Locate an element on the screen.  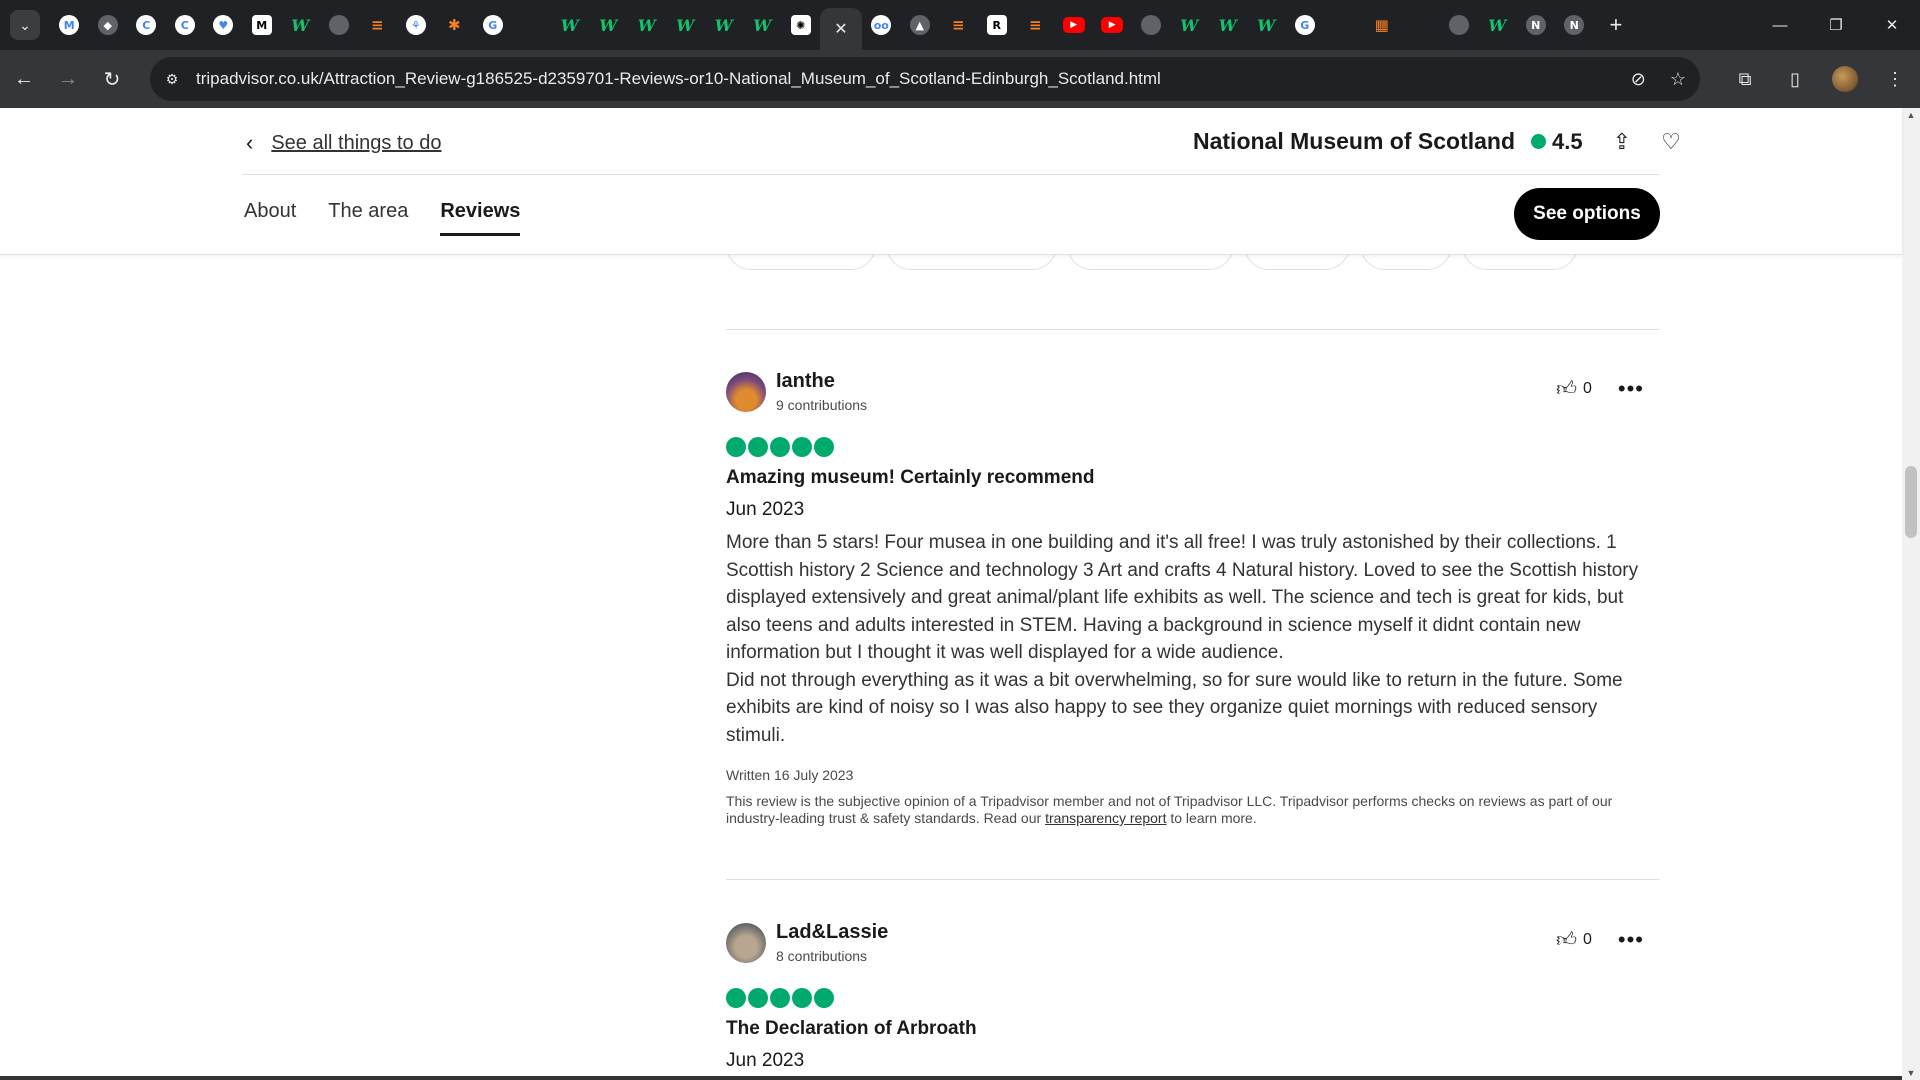
globe-icon is located at coordinates (1458, 25).